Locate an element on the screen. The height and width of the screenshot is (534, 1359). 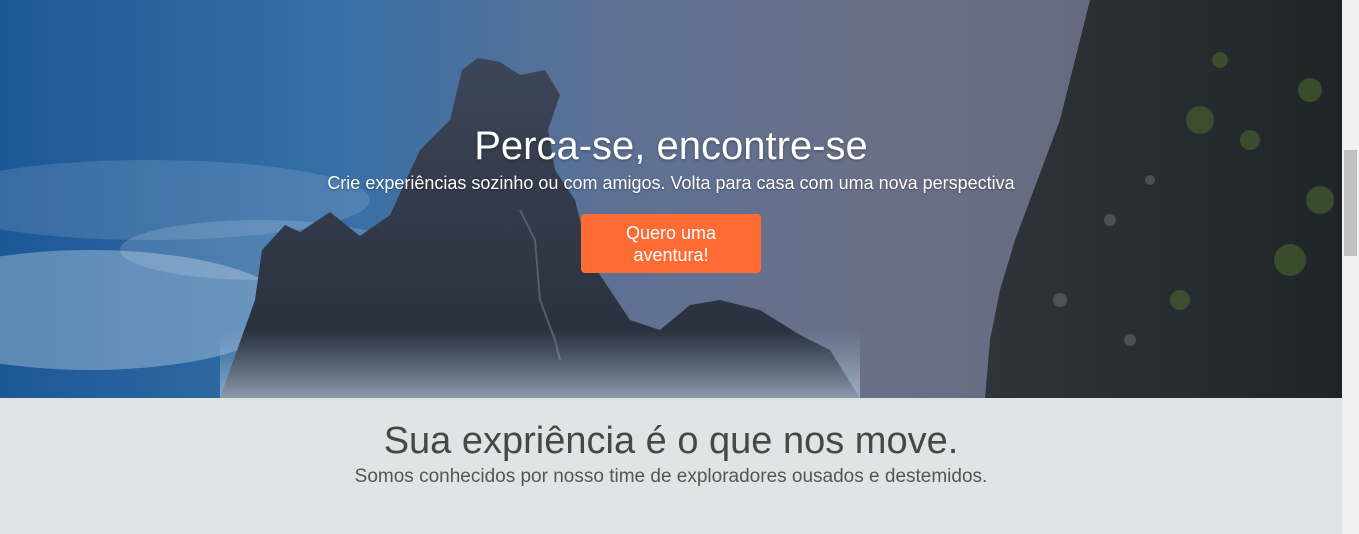
adventure-button: Quero uma aventura! is located at coordinates (671, 243).